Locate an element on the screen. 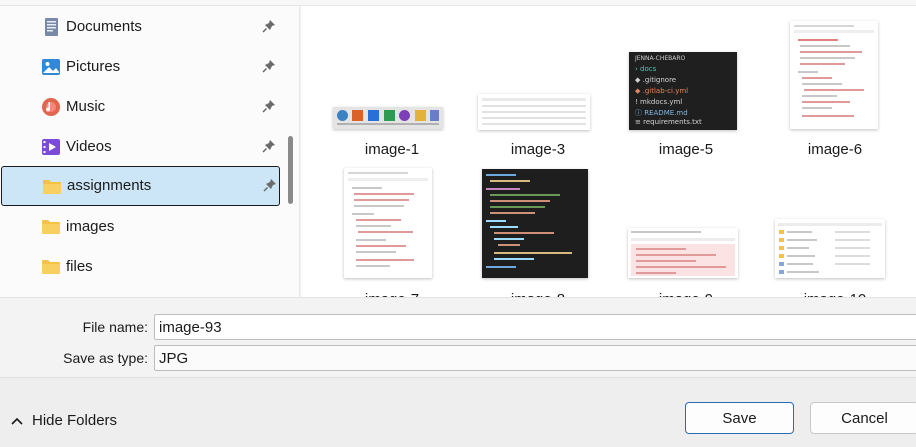  file-tile-image-10: image-10 is located at coordinates (835, 227).